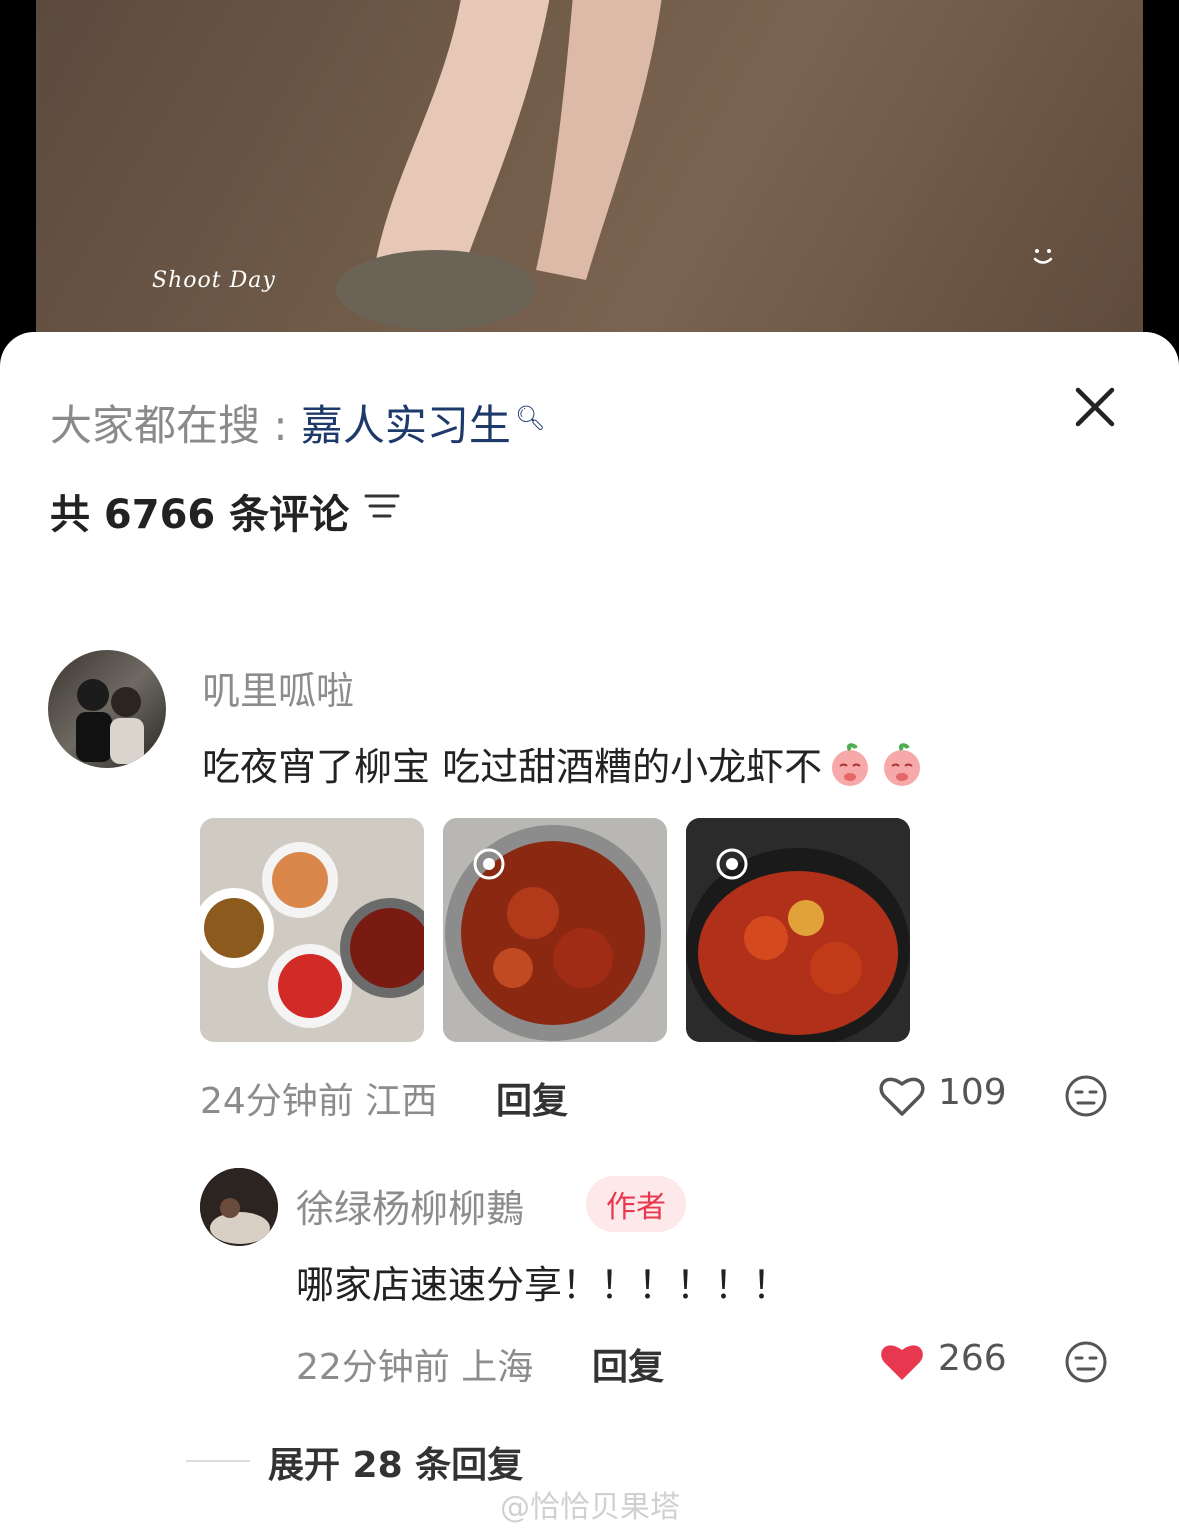 This screenshot has width=1179, height=1532. I want to click on expand-replies-button: 展开 28 条回复, so click(395, 1462).